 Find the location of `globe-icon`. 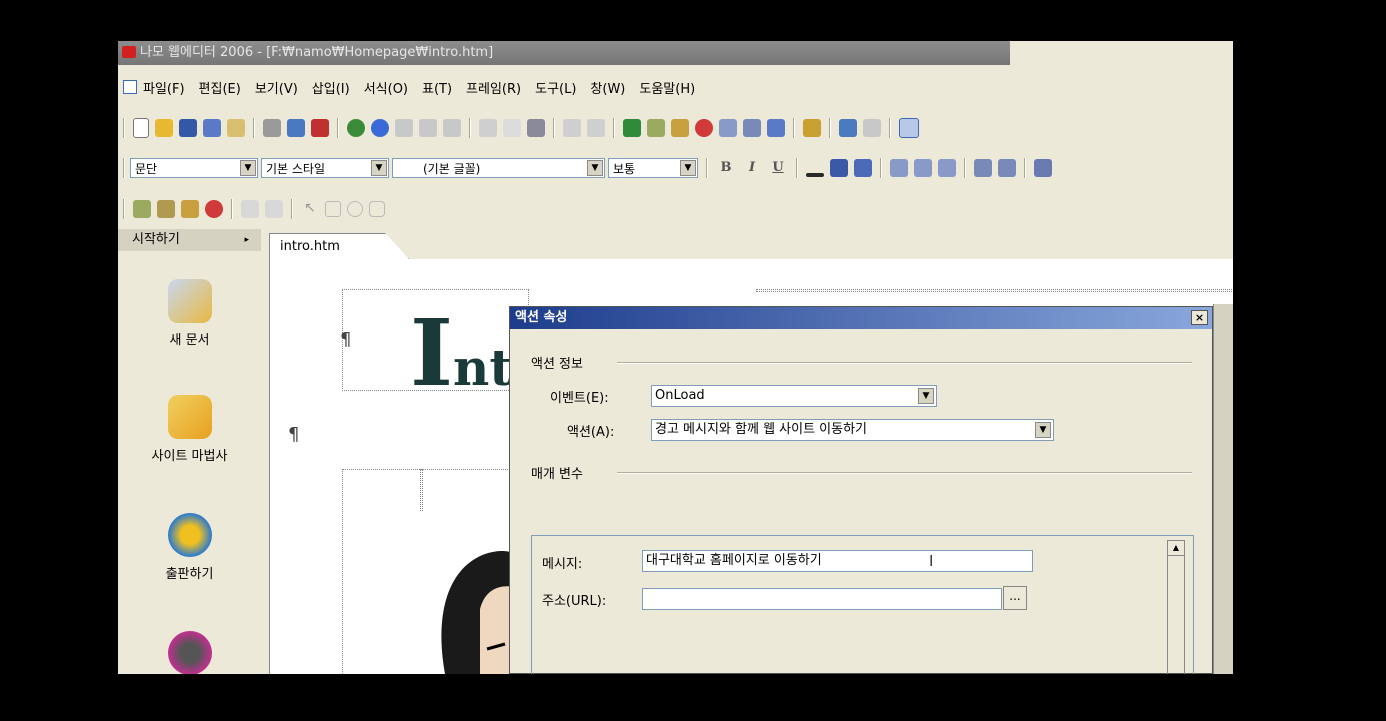

globe-icon is located at coordinates (380, 128).